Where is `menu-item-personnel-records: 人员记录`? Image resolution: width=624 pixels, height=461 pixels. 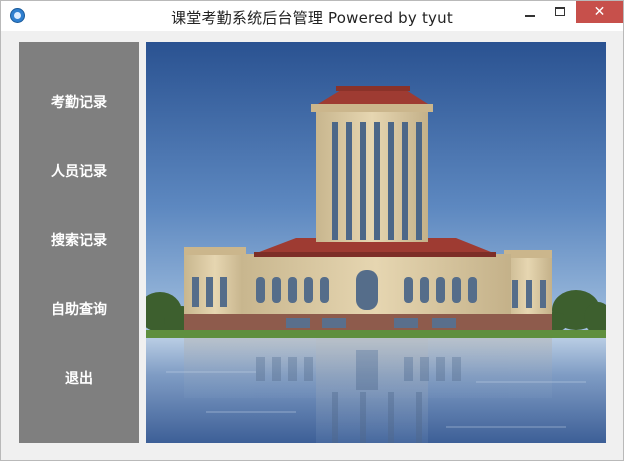
menu-item-personnel-records: 人员记录 is located at coordinates (79, 172).